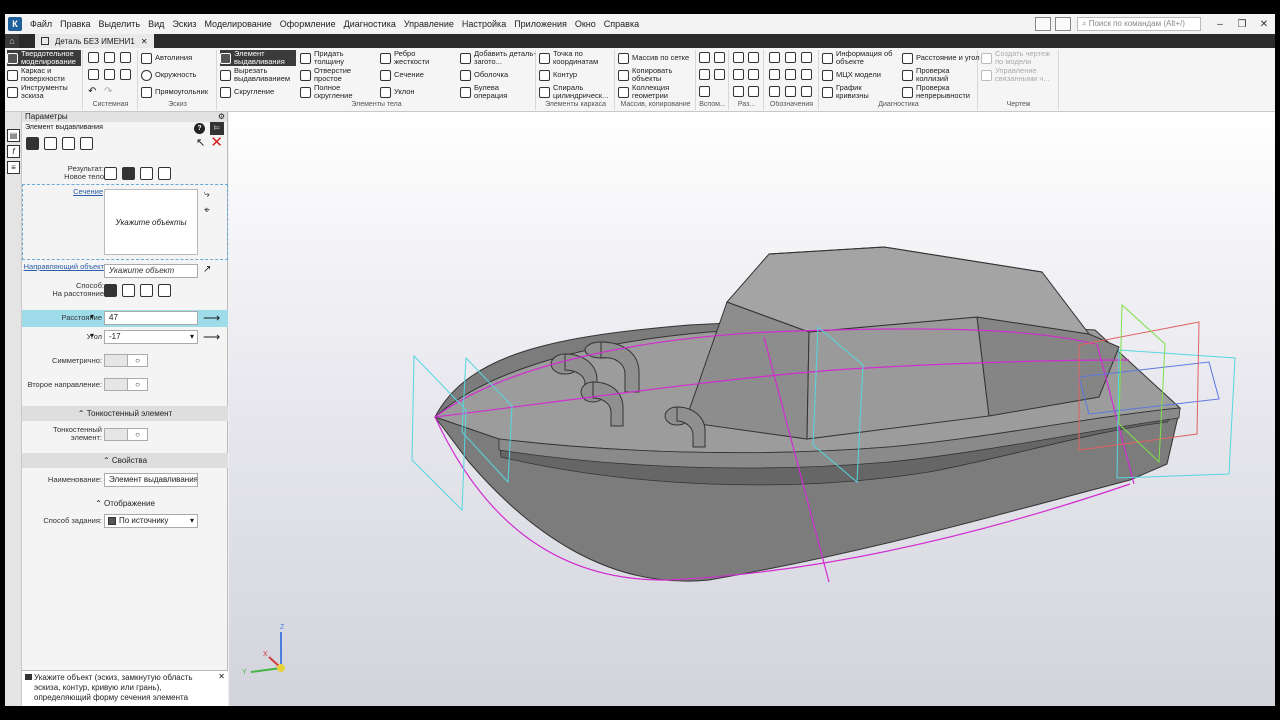 This screenshot has width=1280, height=720. I want to click on tool-curvature-graph: График кривизны, so click(852, 92).